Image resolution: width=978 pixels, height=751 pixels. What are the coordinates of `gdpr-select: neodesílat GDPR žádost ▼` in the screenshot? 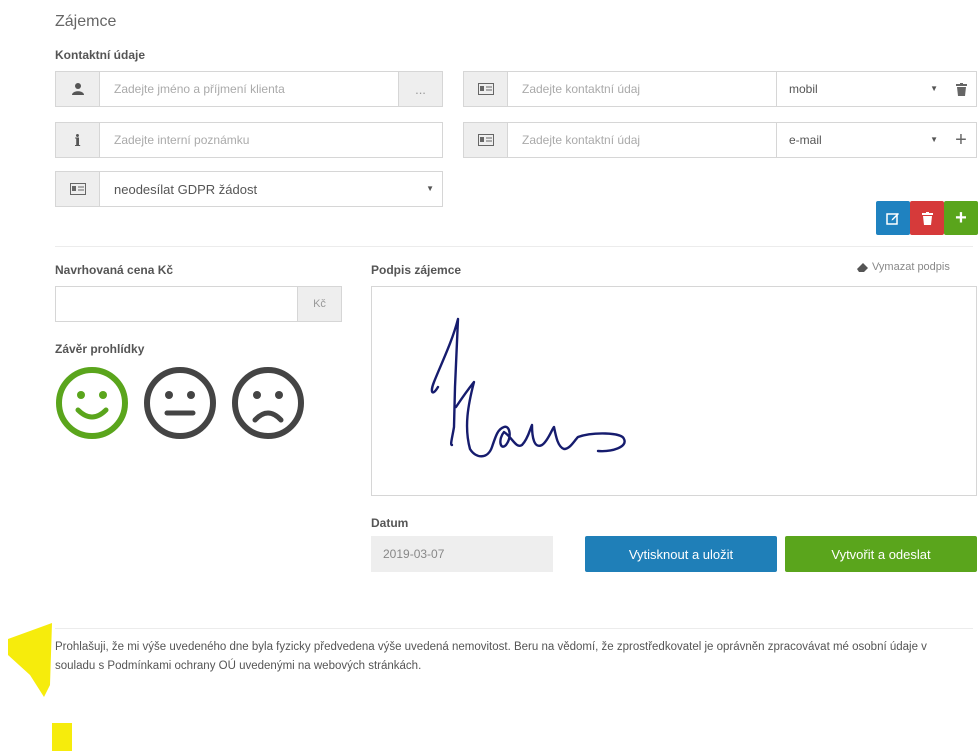 It's located at (271, 189).